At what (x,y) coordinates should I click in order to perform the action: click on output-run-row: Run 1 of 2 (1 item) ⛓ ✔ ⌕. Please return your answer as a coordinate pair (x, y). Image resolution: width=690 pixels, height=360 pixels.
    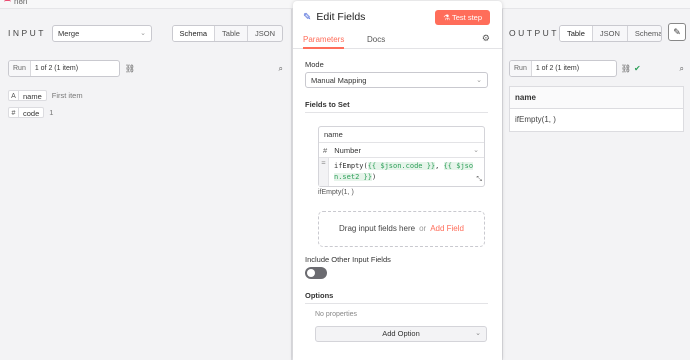
    Looking at the image, I should click on (596, 68).